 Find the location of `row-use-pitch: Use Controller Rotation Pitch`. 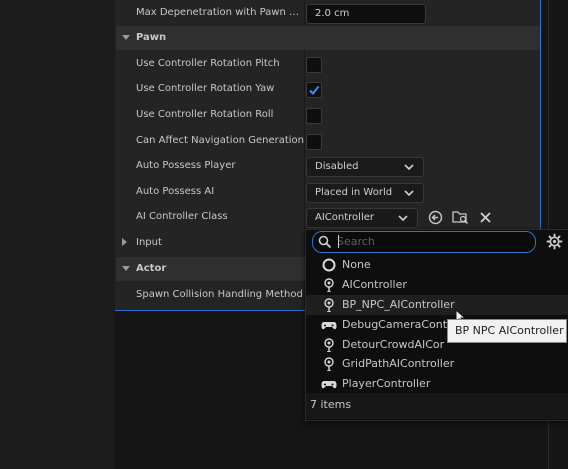

row-use-pitch: Use Controller Rotation Pitch is located at coordinates (328, 63).